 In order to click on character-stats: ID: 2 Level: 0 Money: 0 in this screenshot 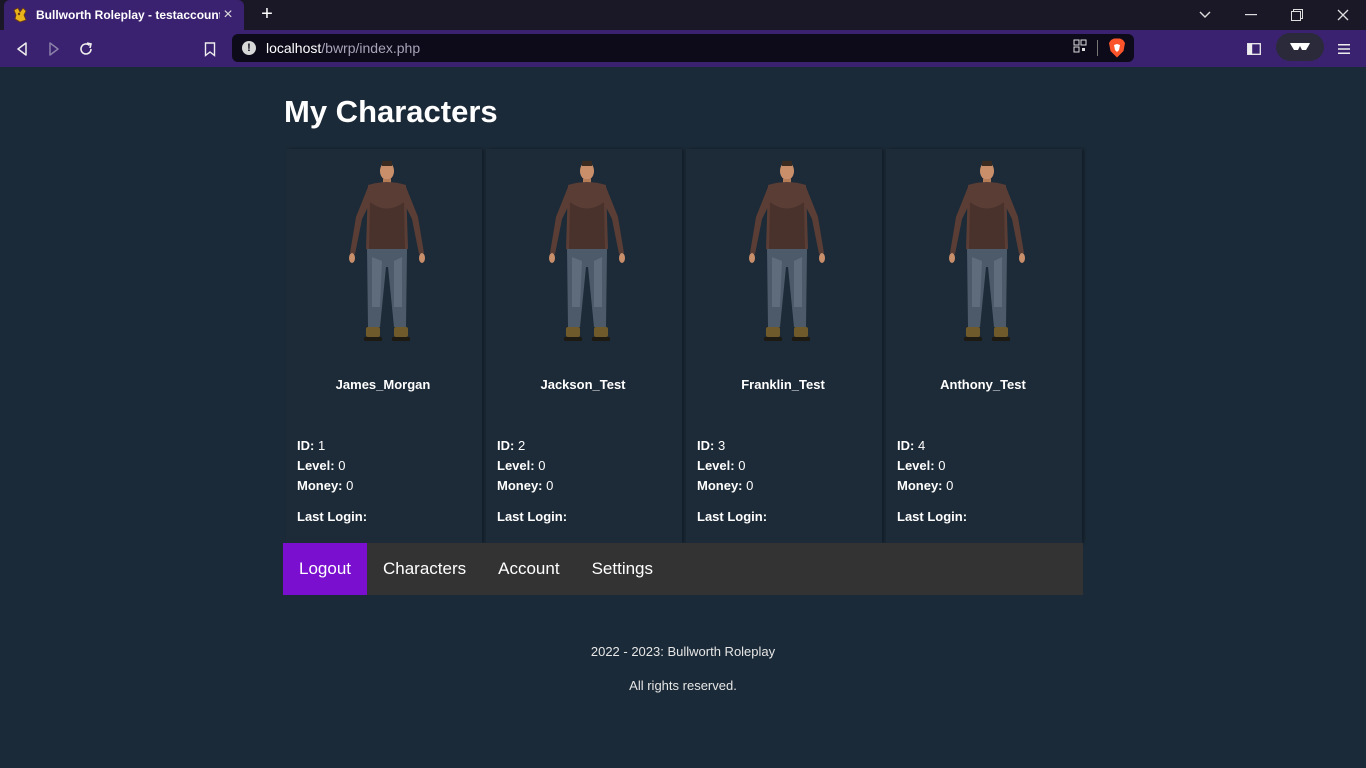, I will do `click(525, 466)`.